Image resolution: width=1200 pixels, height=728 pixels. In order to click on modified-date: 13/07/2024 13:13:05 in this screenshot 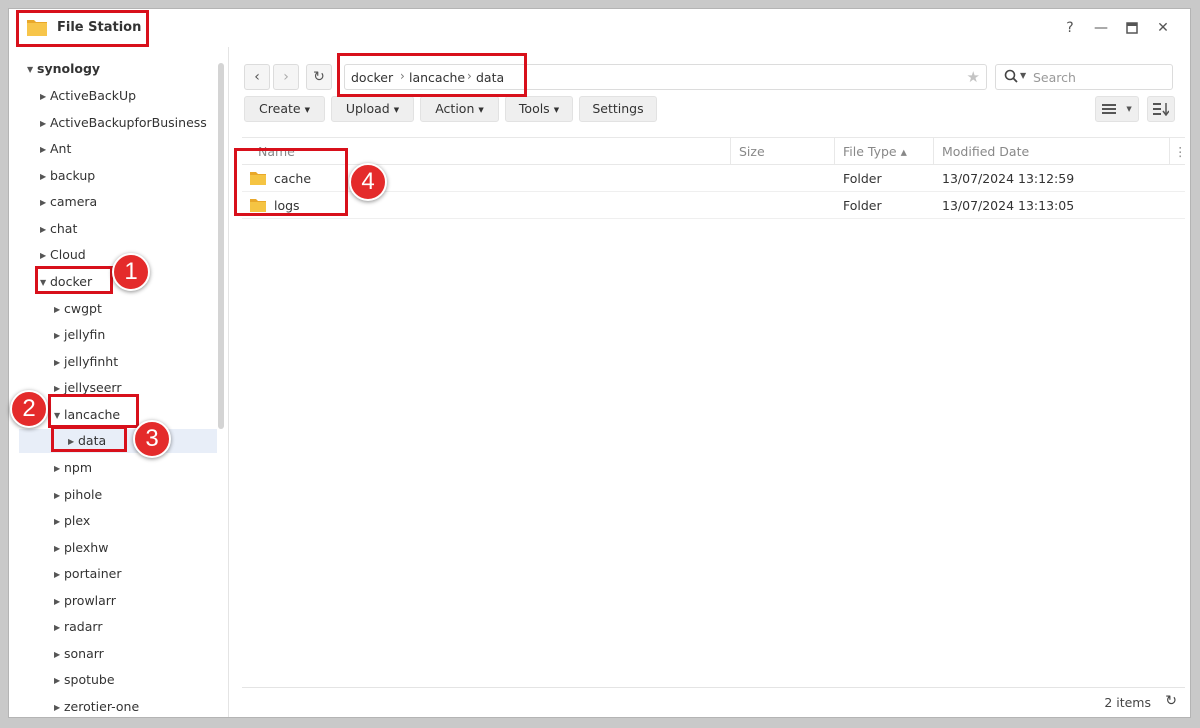, I will do `click(1008, 205)`.